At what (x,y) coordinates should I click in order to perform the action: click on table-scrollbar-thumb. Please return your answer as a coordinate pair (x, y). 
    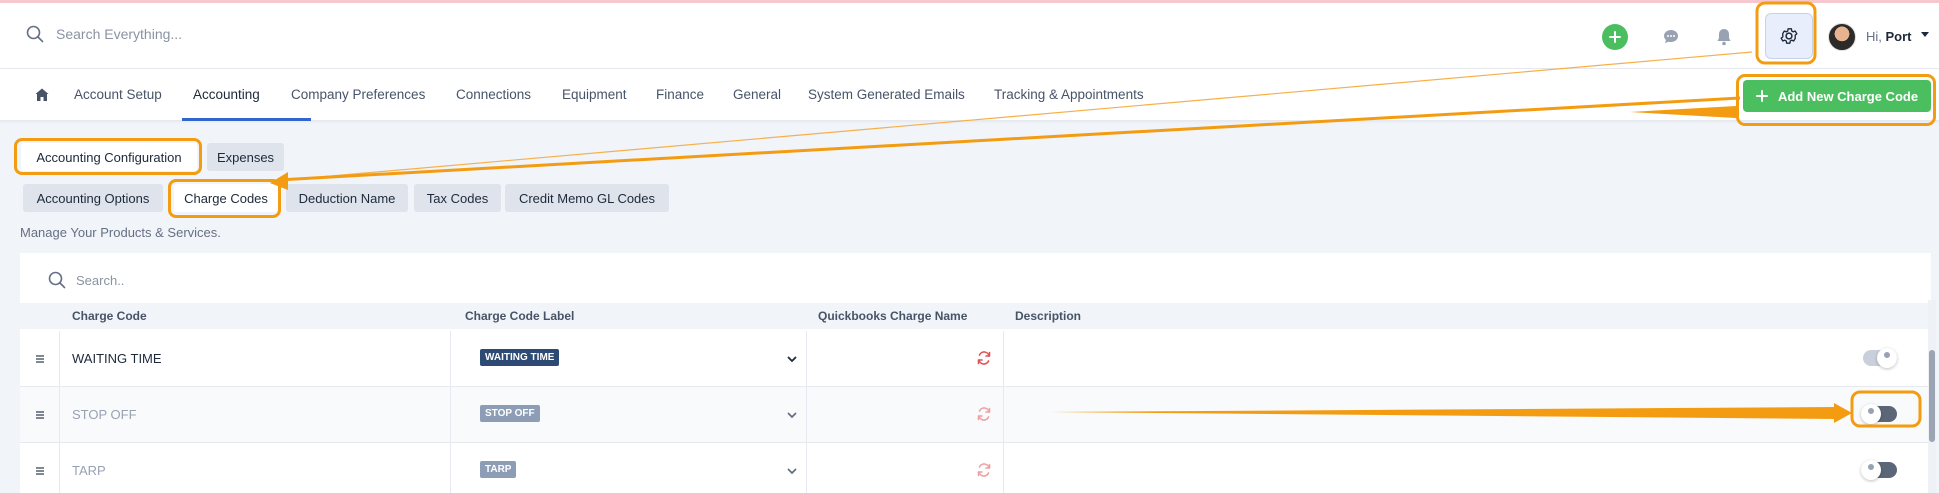
    Looking at the image, I should click on (1932, 396).